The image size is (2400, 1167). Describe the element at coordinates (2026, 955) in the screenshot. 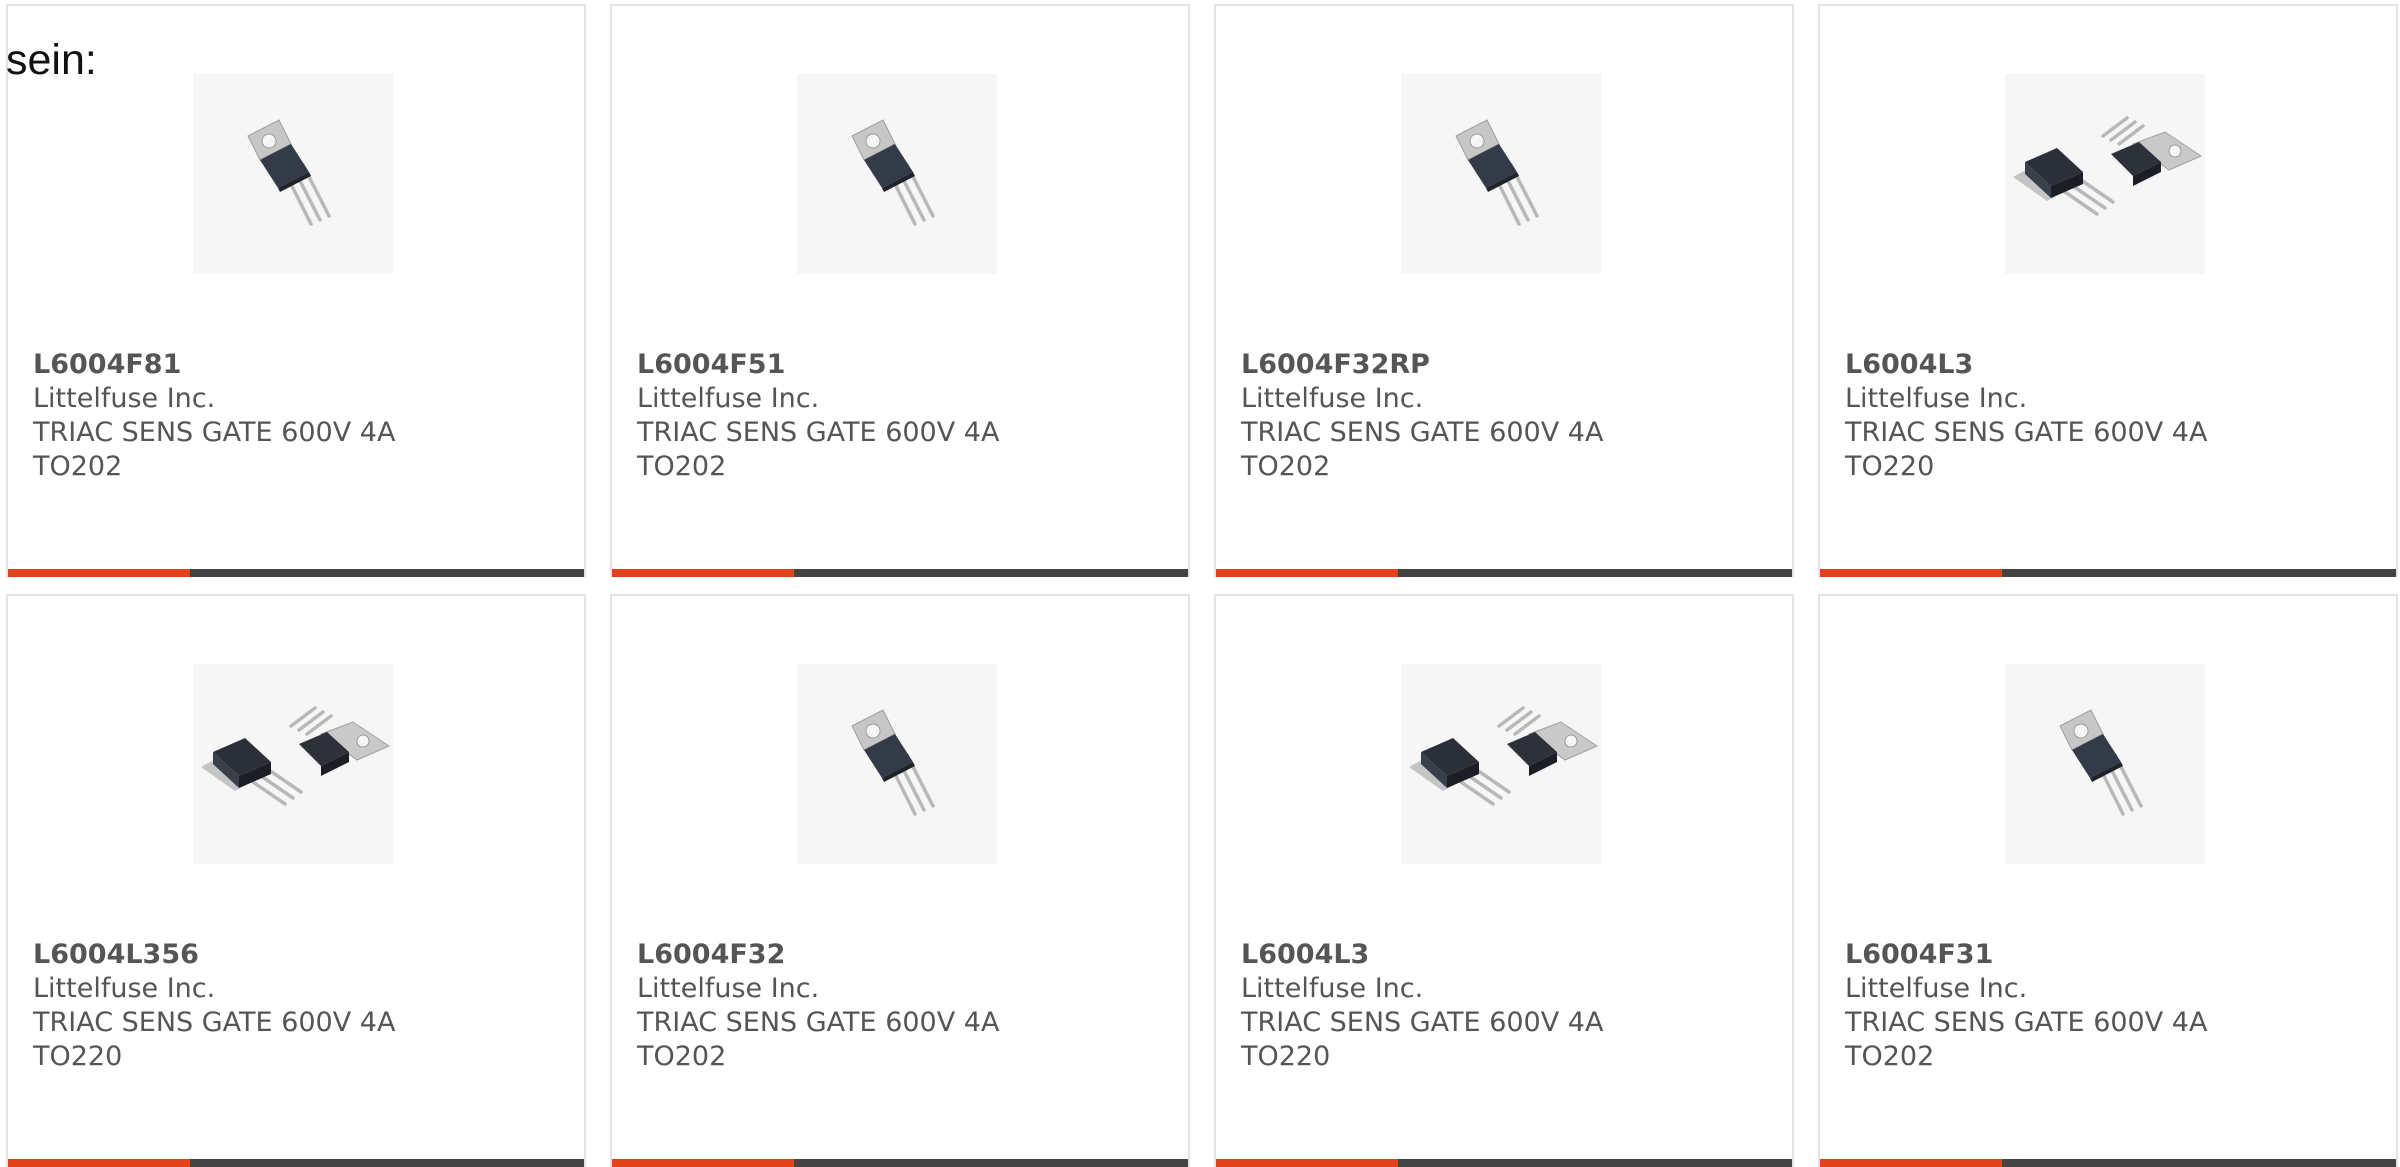

I see `part-number: L6004F31` at that location.